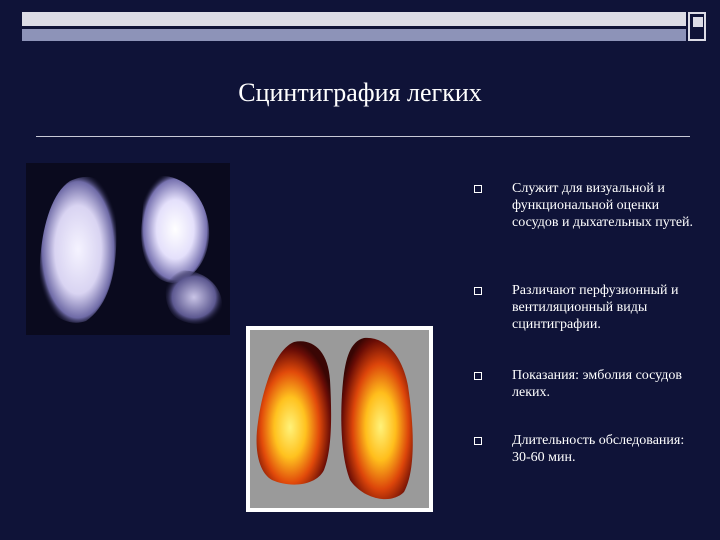  Describe the element at coordinates (128, 249) in the screenshot. I see `ventilation-scan-image` at that location.